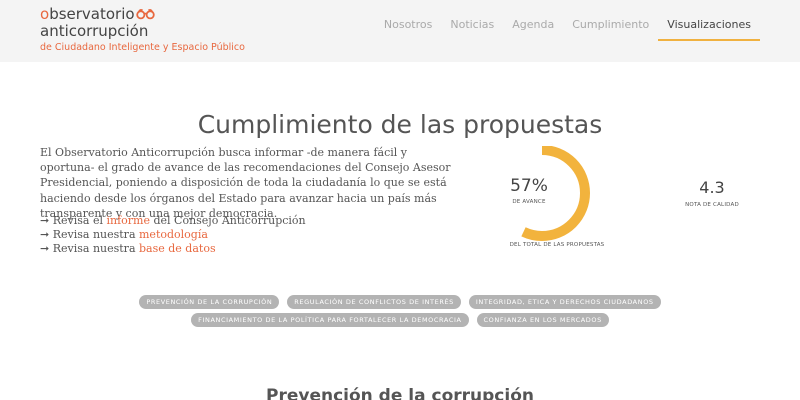 The image size is (800, 400). Describe the element at coordinates (564, 302) in the screenshot. I see `tag-integridad: INTEGRIDAD, ETICA Y DERECHOS CIUDADANOS` at that location.